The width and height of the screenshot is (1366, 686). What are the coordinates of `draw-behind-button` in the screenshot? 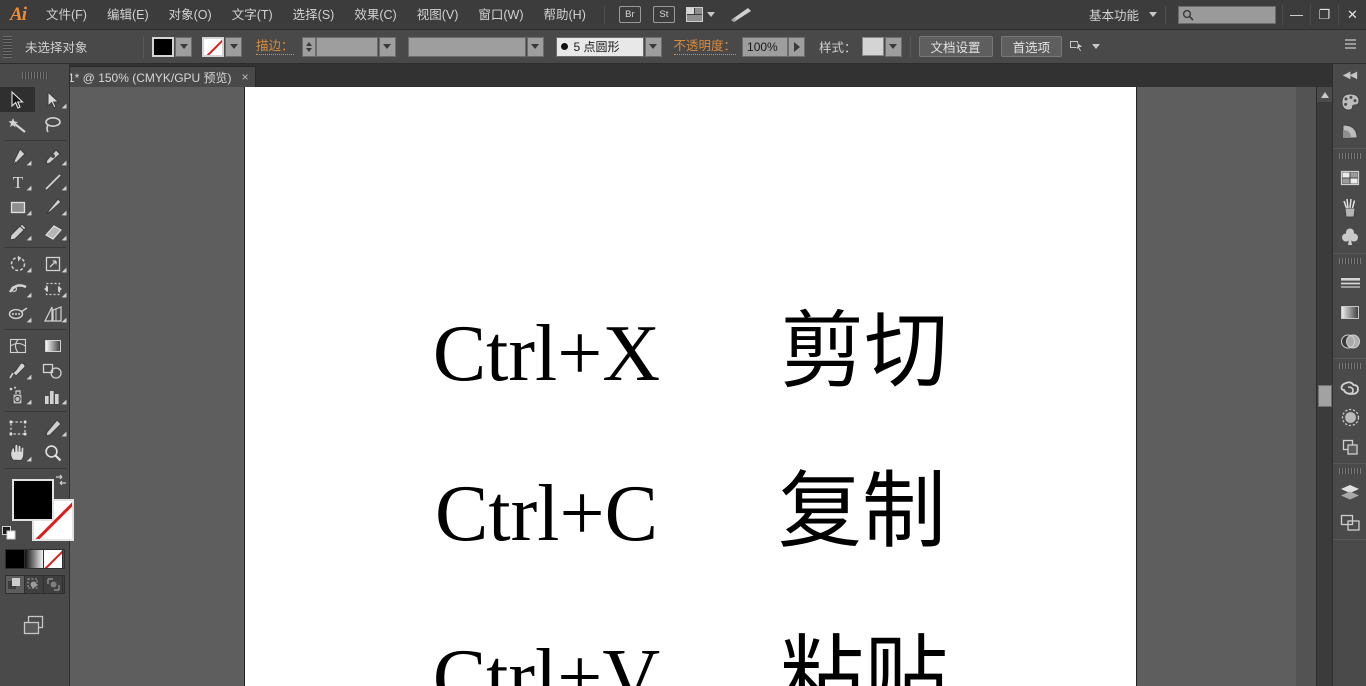 It's located at (35, 584).